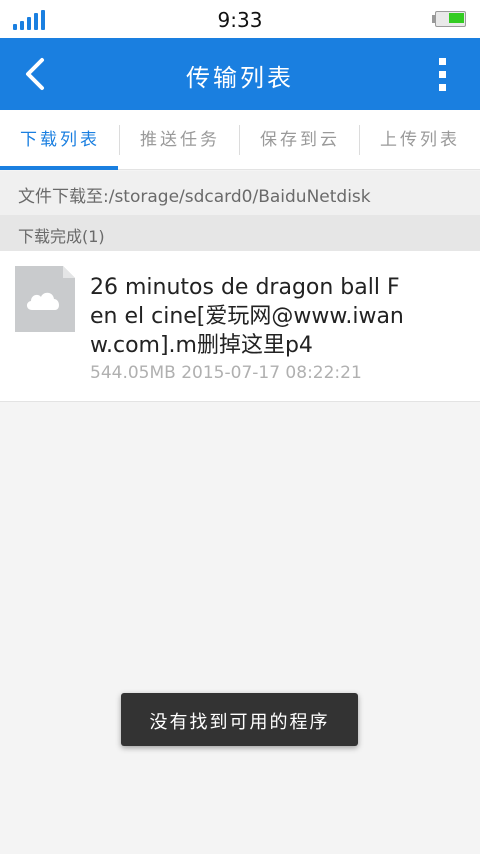 The width and height of the screenshot is (480, 854). I want to click on app-bar: 传输列表, so click(240, 74).